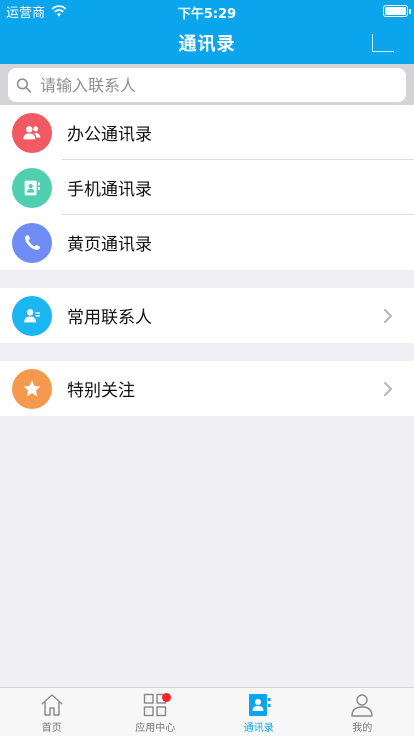 The height and width of the screenshot is (736, 414). What do you see at coordinates (109, 245) in the screenshot?
I see `row-label: 黄页通讯录` at bounding box center [109, 245].